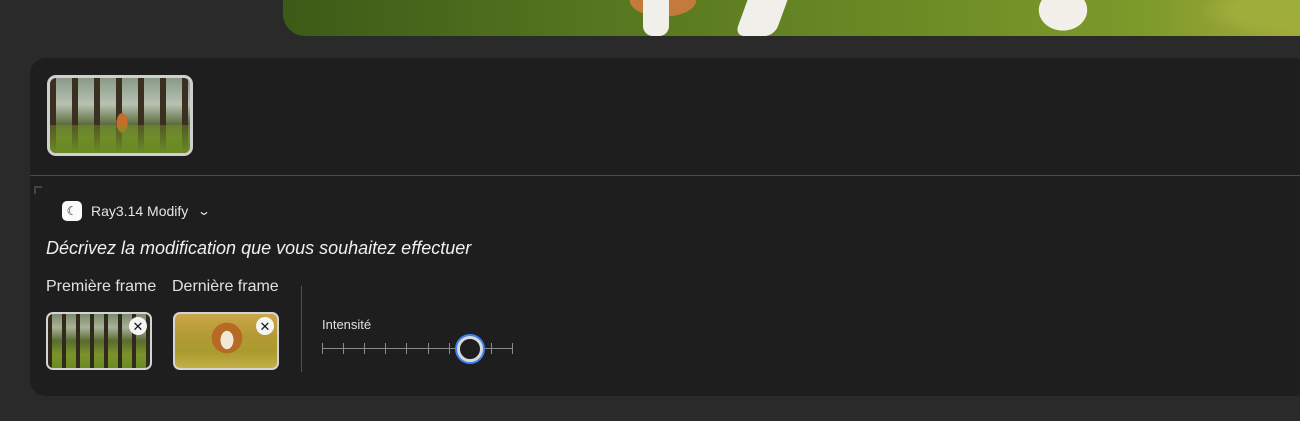 The width and height of the screenshot is (1300, 421). What do you see at coordinates (140, 211) in the screenshot?
I see `model-name: Ray3.14 Modify` at bounding box center [140, 211].